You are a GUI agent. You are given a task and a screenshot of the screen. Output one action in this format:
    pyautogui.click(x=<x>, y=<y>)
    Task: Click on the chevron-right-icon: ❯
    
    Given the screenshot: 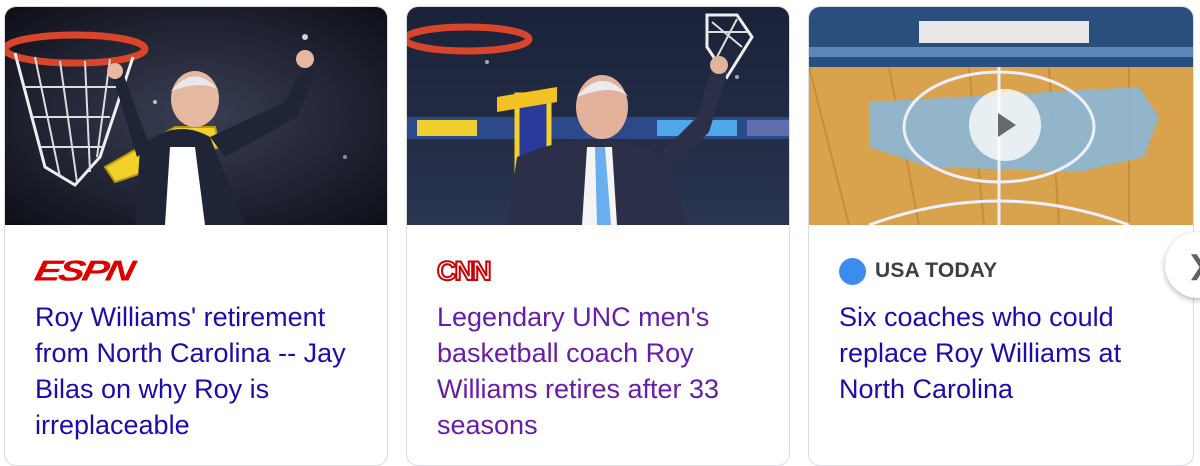 What is the action you would take?
    pyautogui.click(x=1193, y=265)
    